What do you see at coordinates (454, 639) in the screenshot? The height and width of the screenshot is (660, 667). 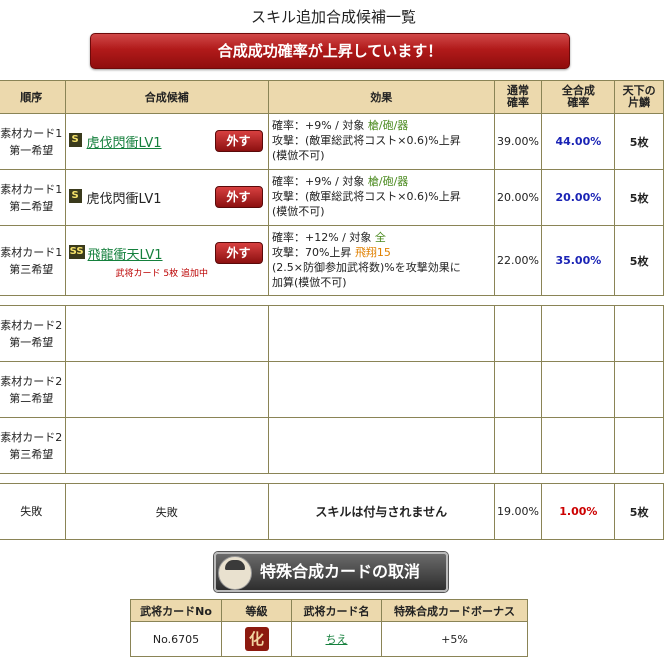 I see `bonus-value: +5%` at bounding box center [454, 639].